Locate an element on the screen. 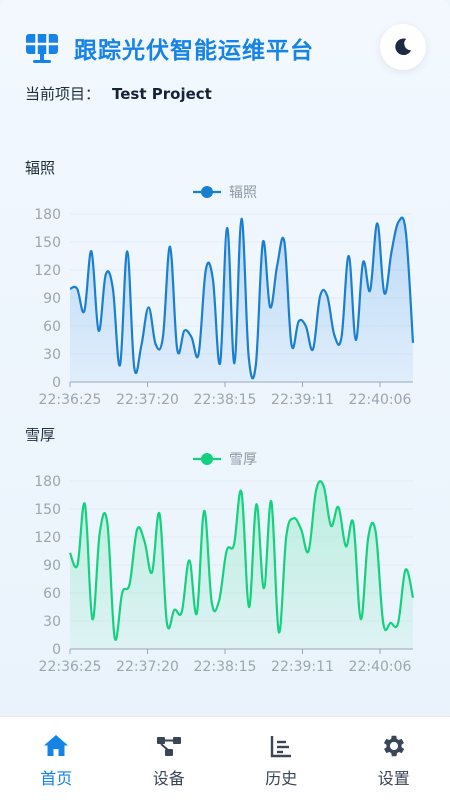 The width and height of the screenshot is (450, 800). current-project: 当前项目： Test Project is located at coordinates (118, 93).